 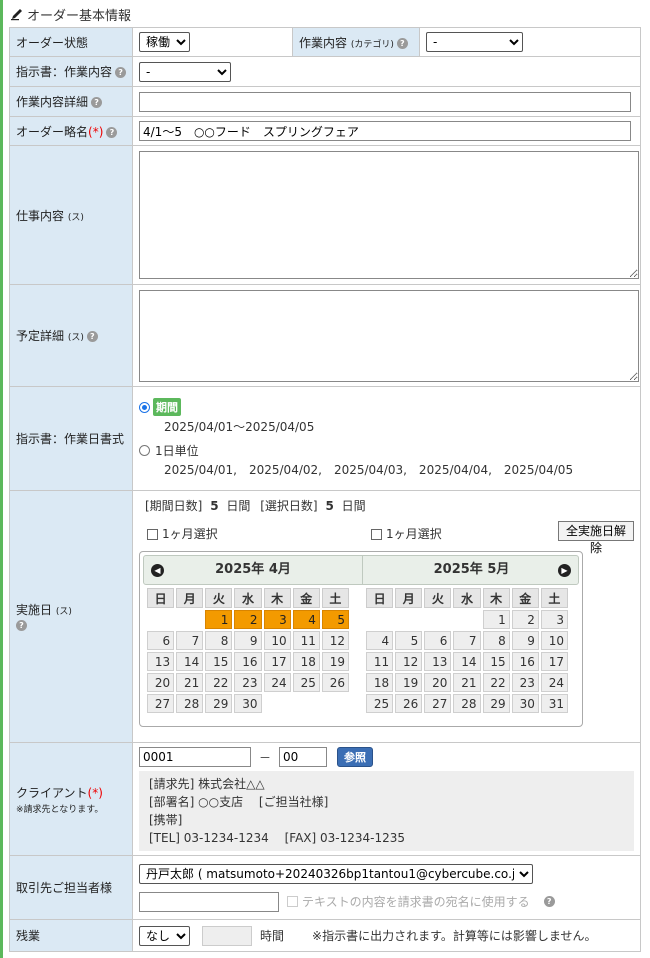 I want to click on calendar-day: 31, so click(x=554, y=703).